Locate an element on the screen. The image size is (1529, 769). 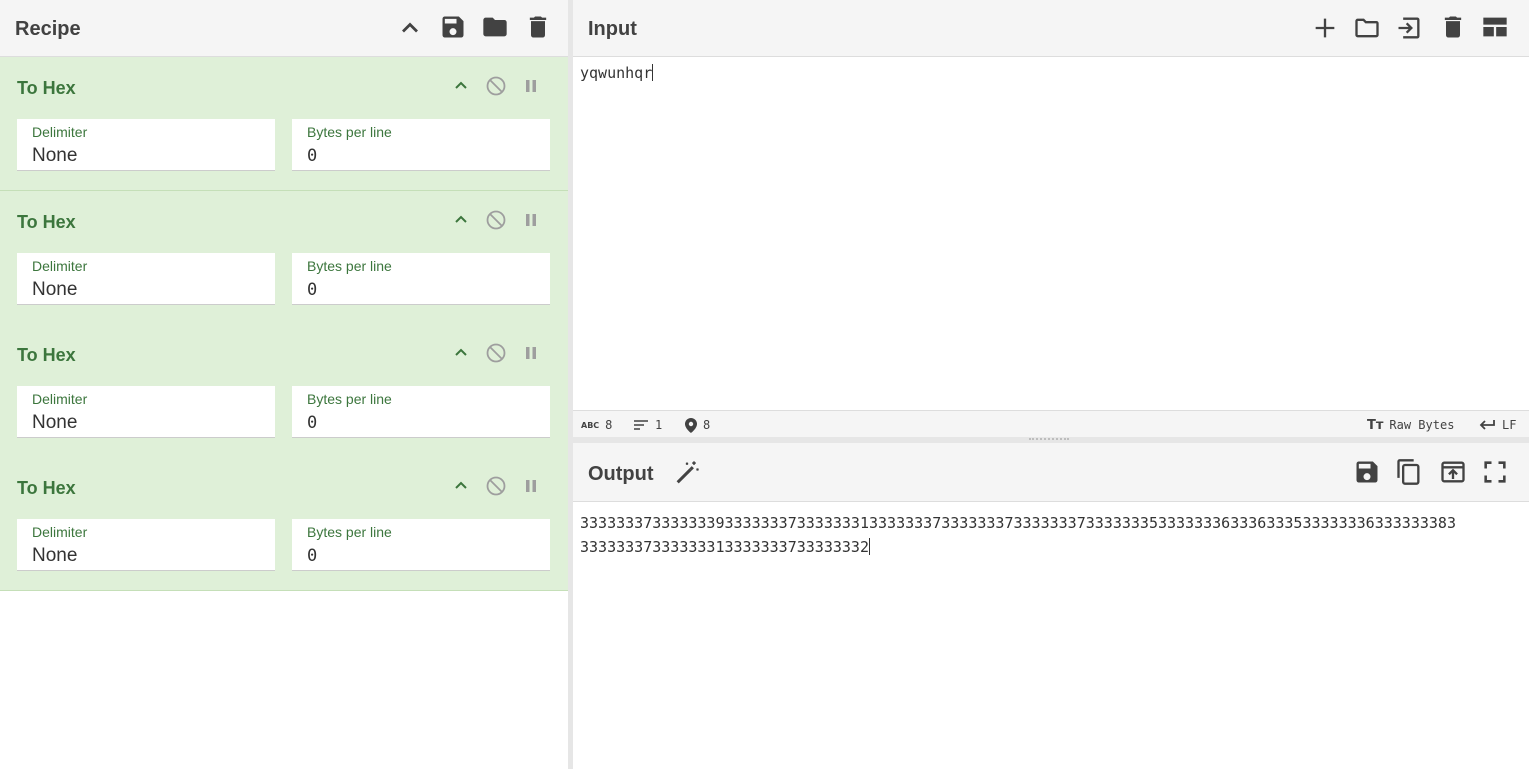
line-count: 1 is located at coordinates (647, 425).